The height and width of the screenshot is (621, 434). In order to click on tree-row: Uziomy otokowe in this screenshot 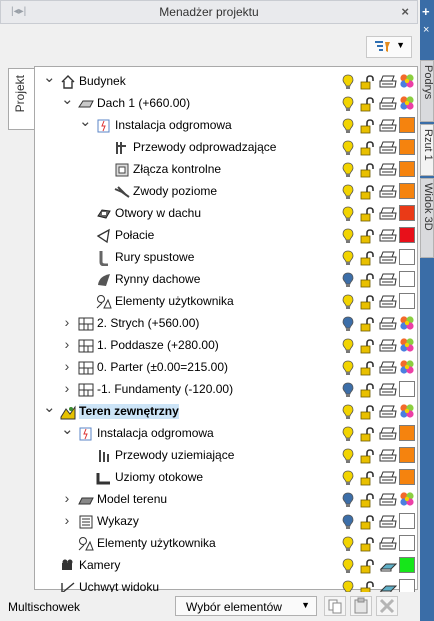, I will do `click(226, 478)`.